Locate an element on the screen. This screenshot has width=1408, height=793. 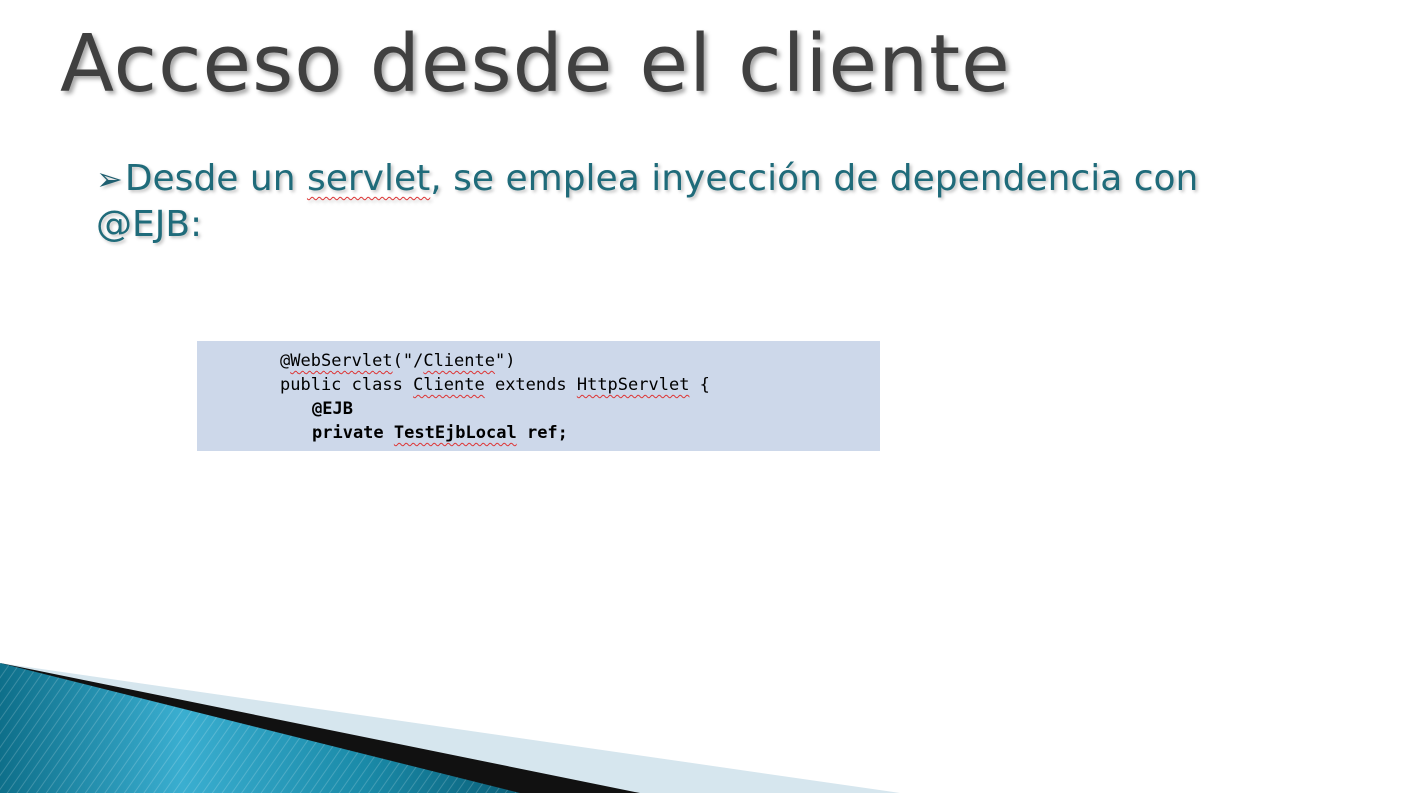
code-paren-close: ") is located at coordinates (505, 361).